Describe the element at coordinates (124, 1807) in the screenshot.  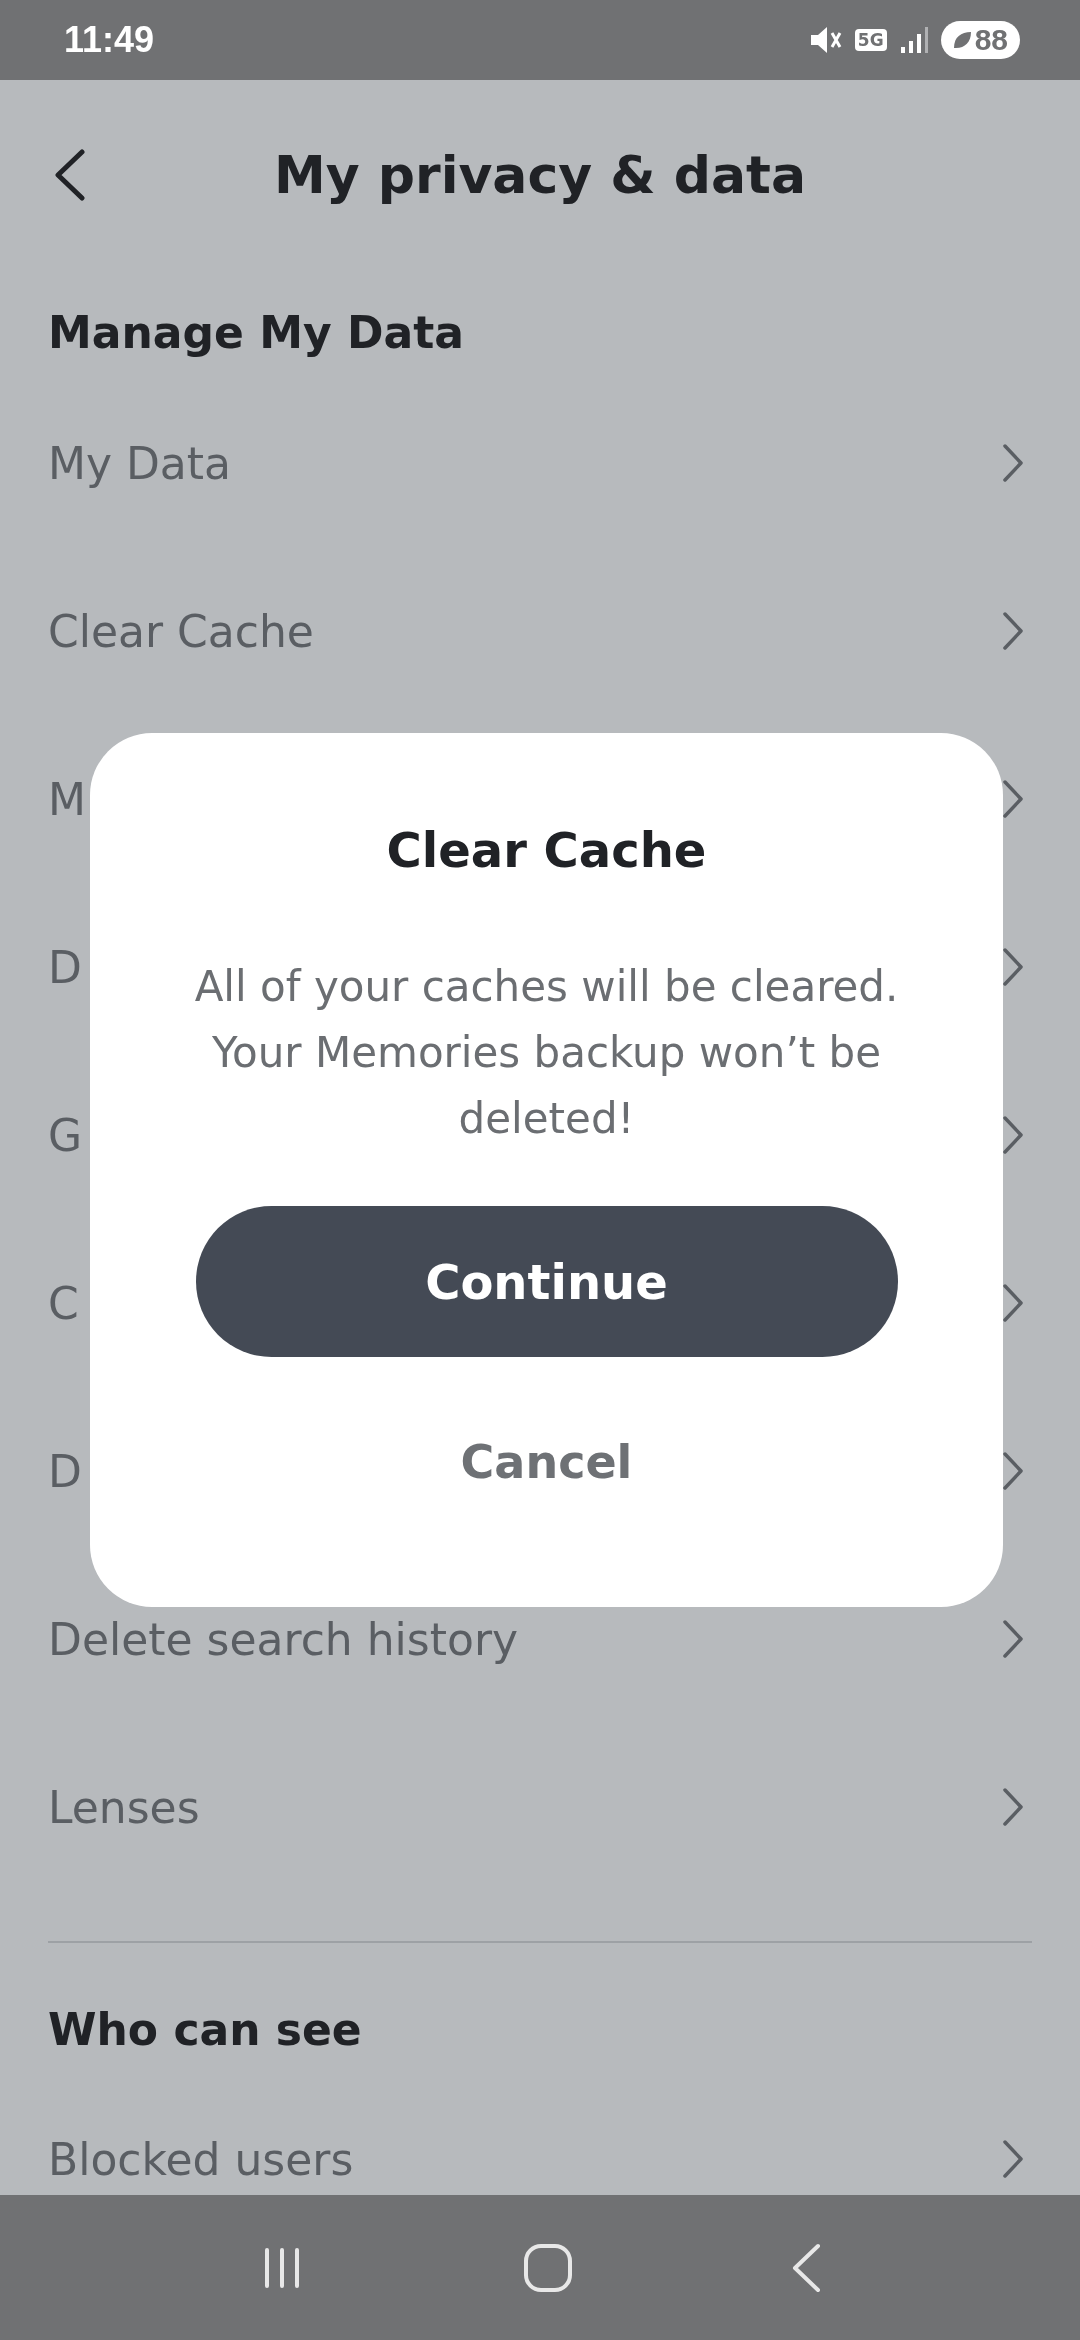
I see `menu-item: Lenses` at that location.